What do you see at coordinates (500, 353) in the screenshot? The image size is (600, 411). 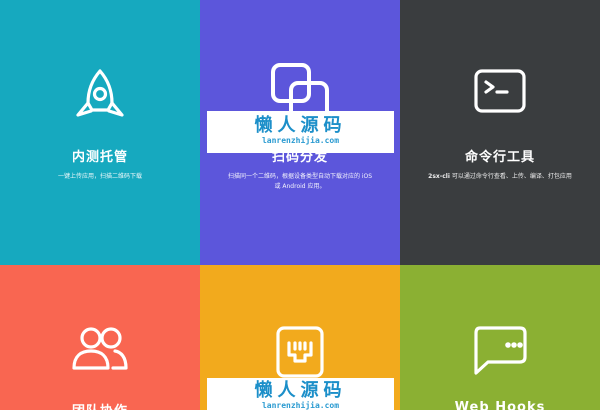 I see `message-icon` at bounding box center [500, 353].